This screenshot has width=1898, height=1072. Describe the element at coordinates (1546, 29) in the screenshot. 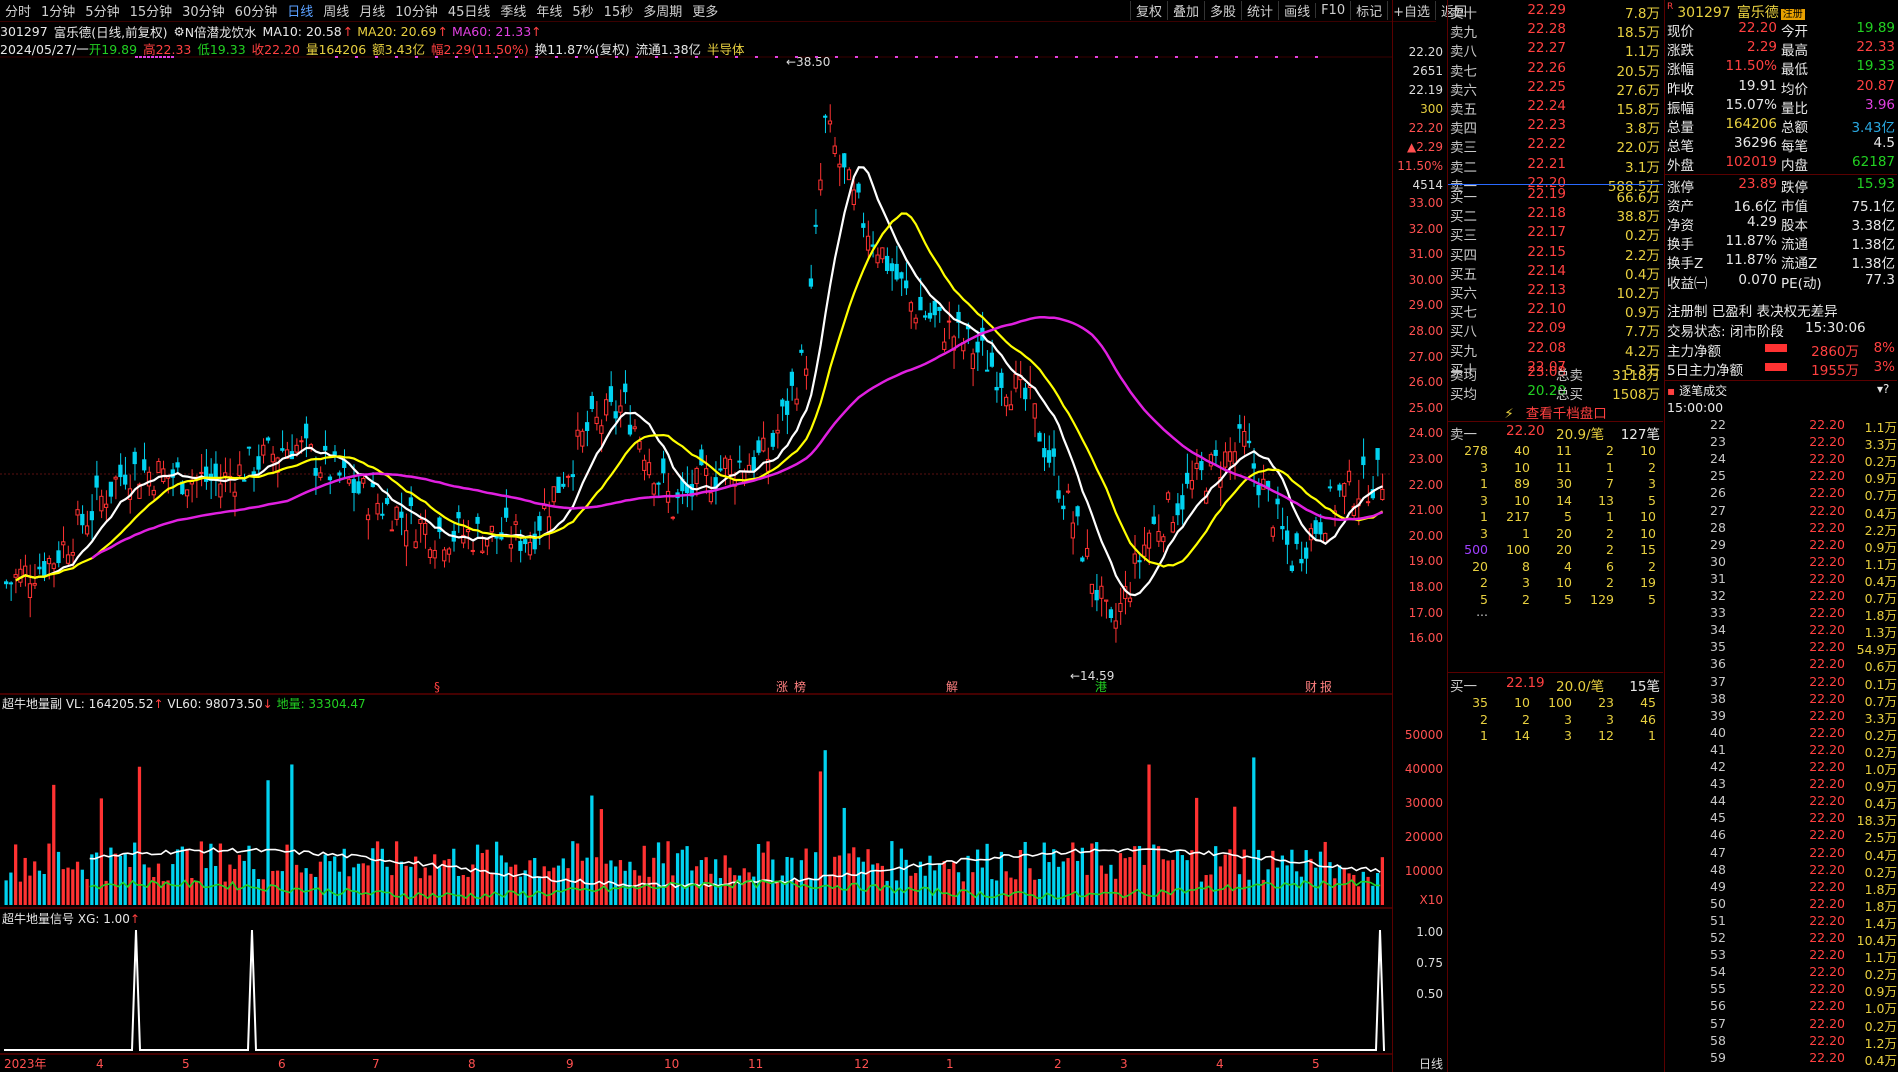

I see `order-price: 22.28` at that location.